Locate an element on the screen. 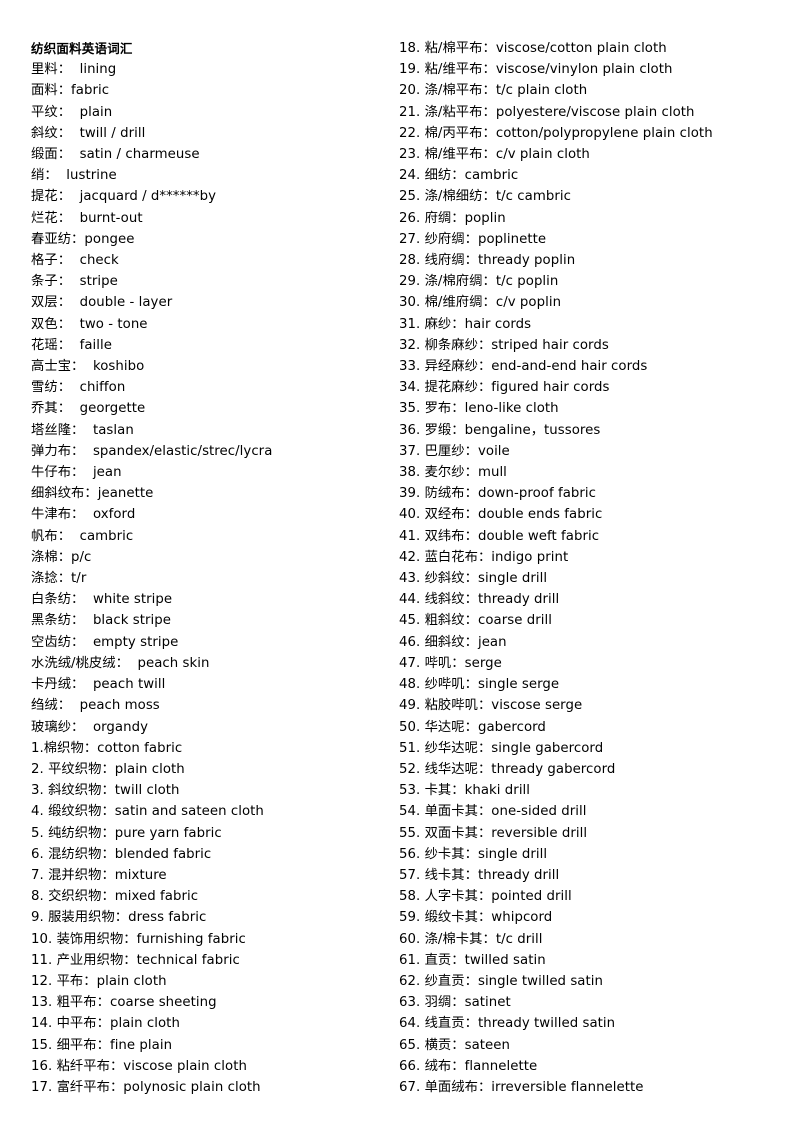  vocabulary-entry: 38. 麦尔纱：mull is located at coordinates (453, 473).